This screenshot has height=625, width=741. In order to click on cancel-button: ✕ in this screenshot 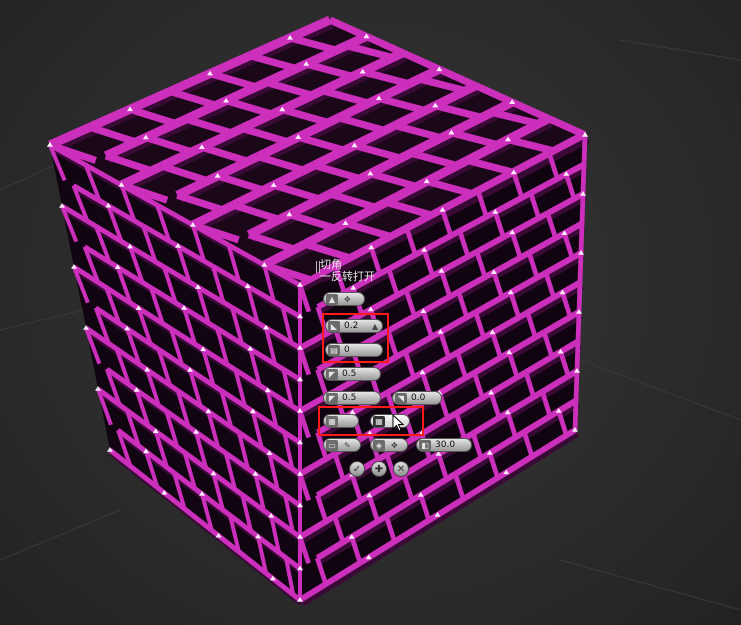, I will do `click(401, 469)`.